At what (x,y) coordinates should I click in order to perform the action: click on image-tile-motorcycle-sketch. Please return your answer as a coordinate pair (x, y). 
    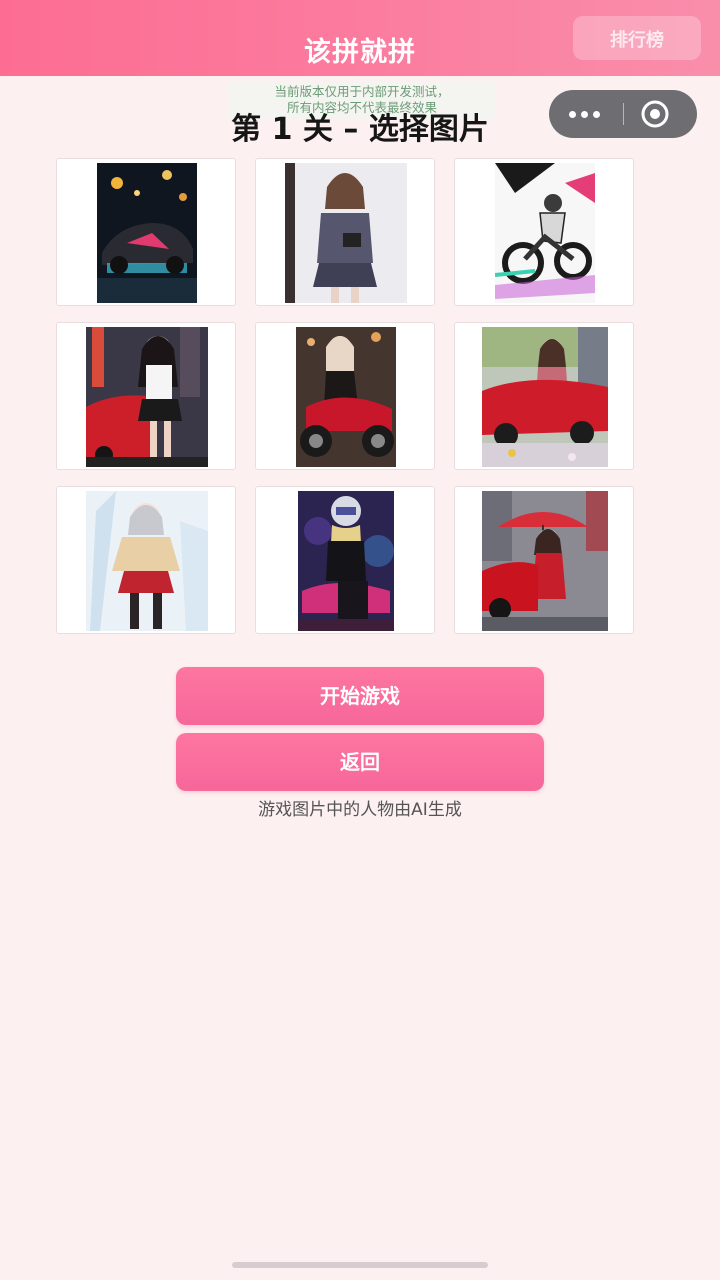
    Looking at the image, I should click on (544, 232).